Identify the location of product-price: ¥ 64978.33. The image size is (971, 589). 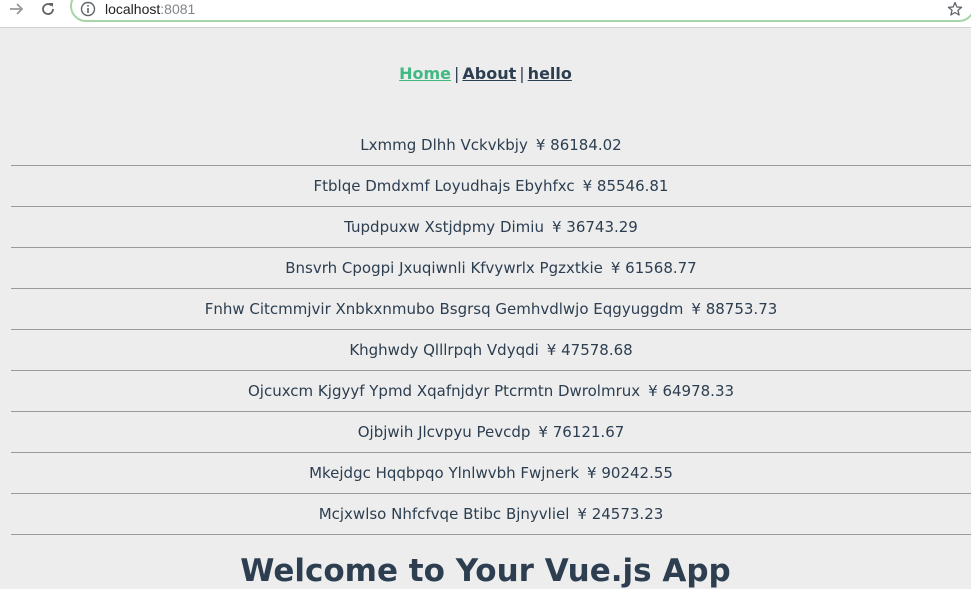
(691, 391).